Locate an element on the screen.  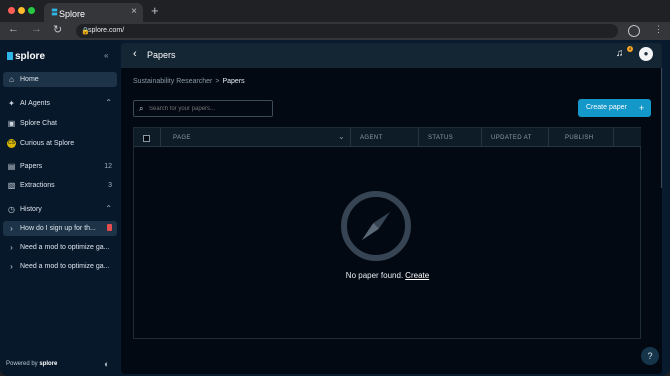
powered-by-brand: splore is located at coordinates (48, 364).